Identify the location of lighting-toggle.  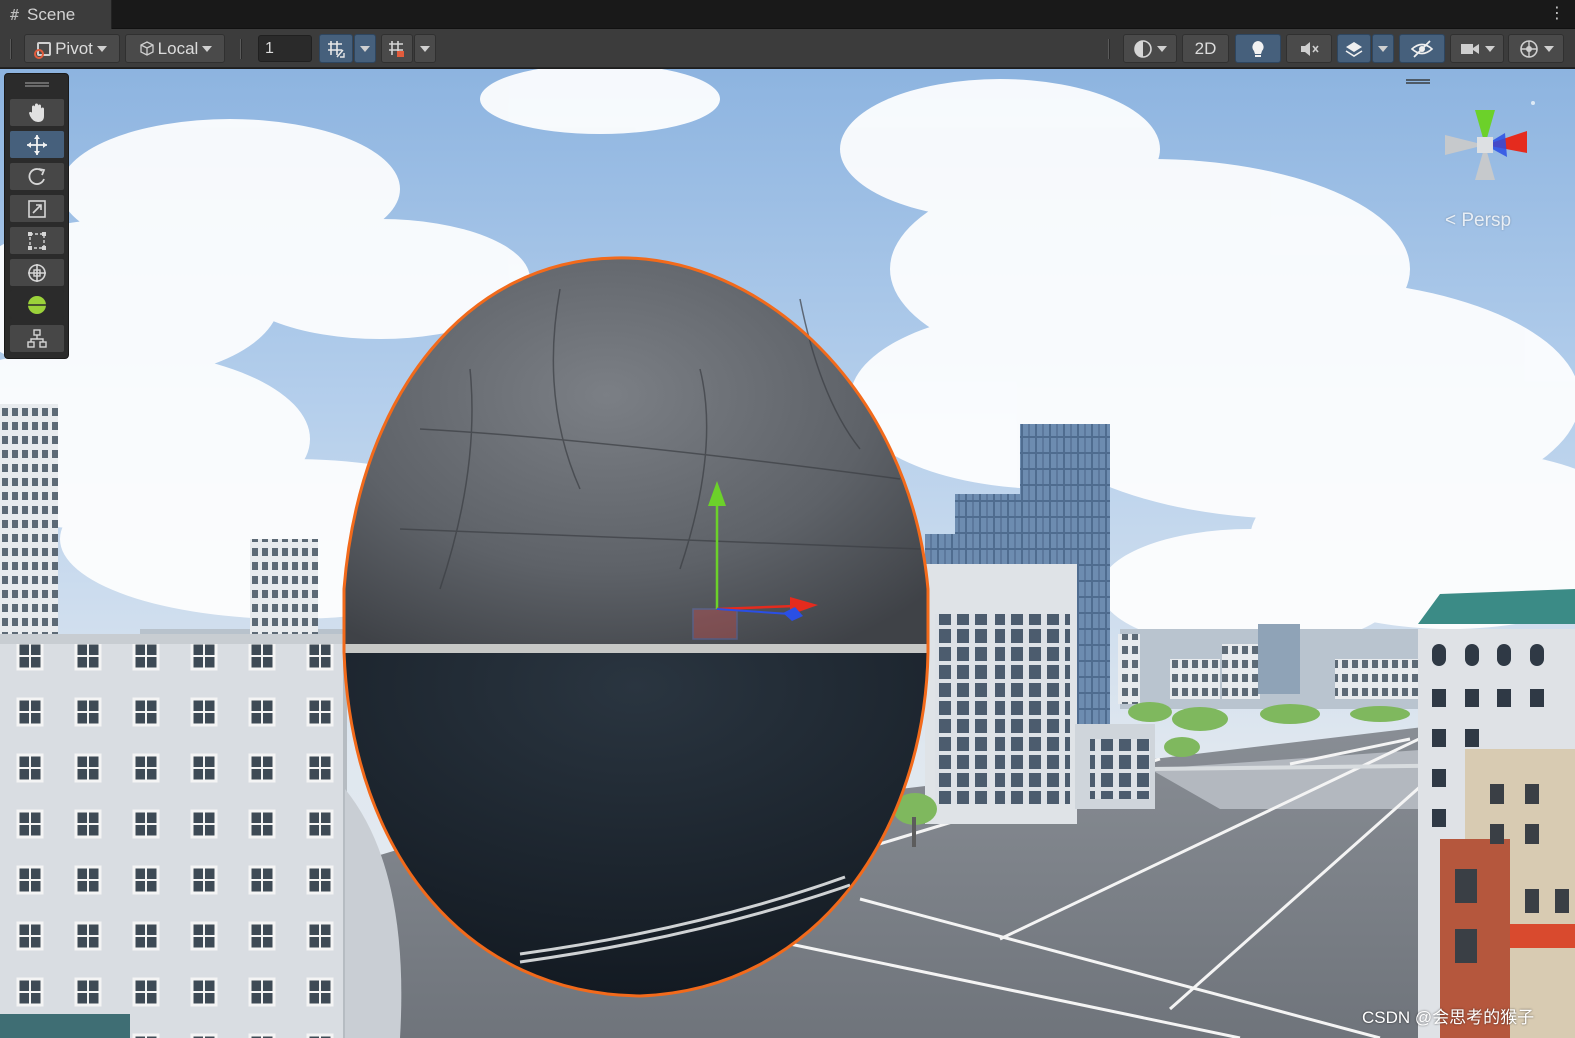
(1258, 48).